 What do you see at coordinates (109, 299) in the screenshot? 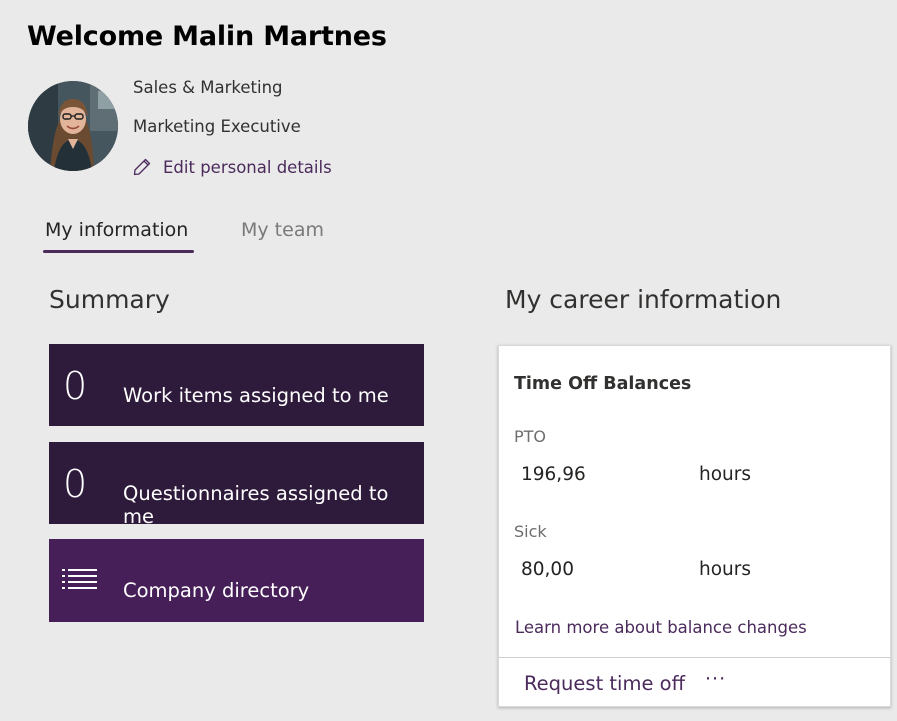
I see `summary-heading: Summary` at bounding box center [109, 299].